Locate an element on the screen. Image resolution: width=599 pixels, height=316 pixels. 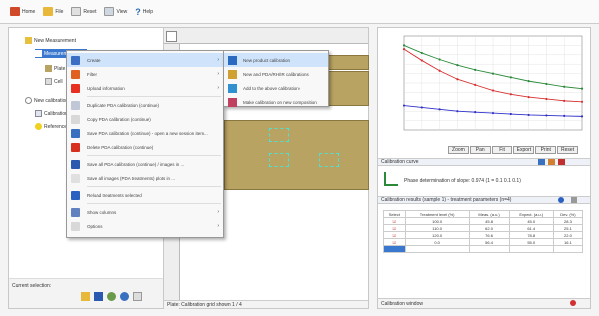
column-header: Meas. (a.u.) is located at coordinates (489, 214).